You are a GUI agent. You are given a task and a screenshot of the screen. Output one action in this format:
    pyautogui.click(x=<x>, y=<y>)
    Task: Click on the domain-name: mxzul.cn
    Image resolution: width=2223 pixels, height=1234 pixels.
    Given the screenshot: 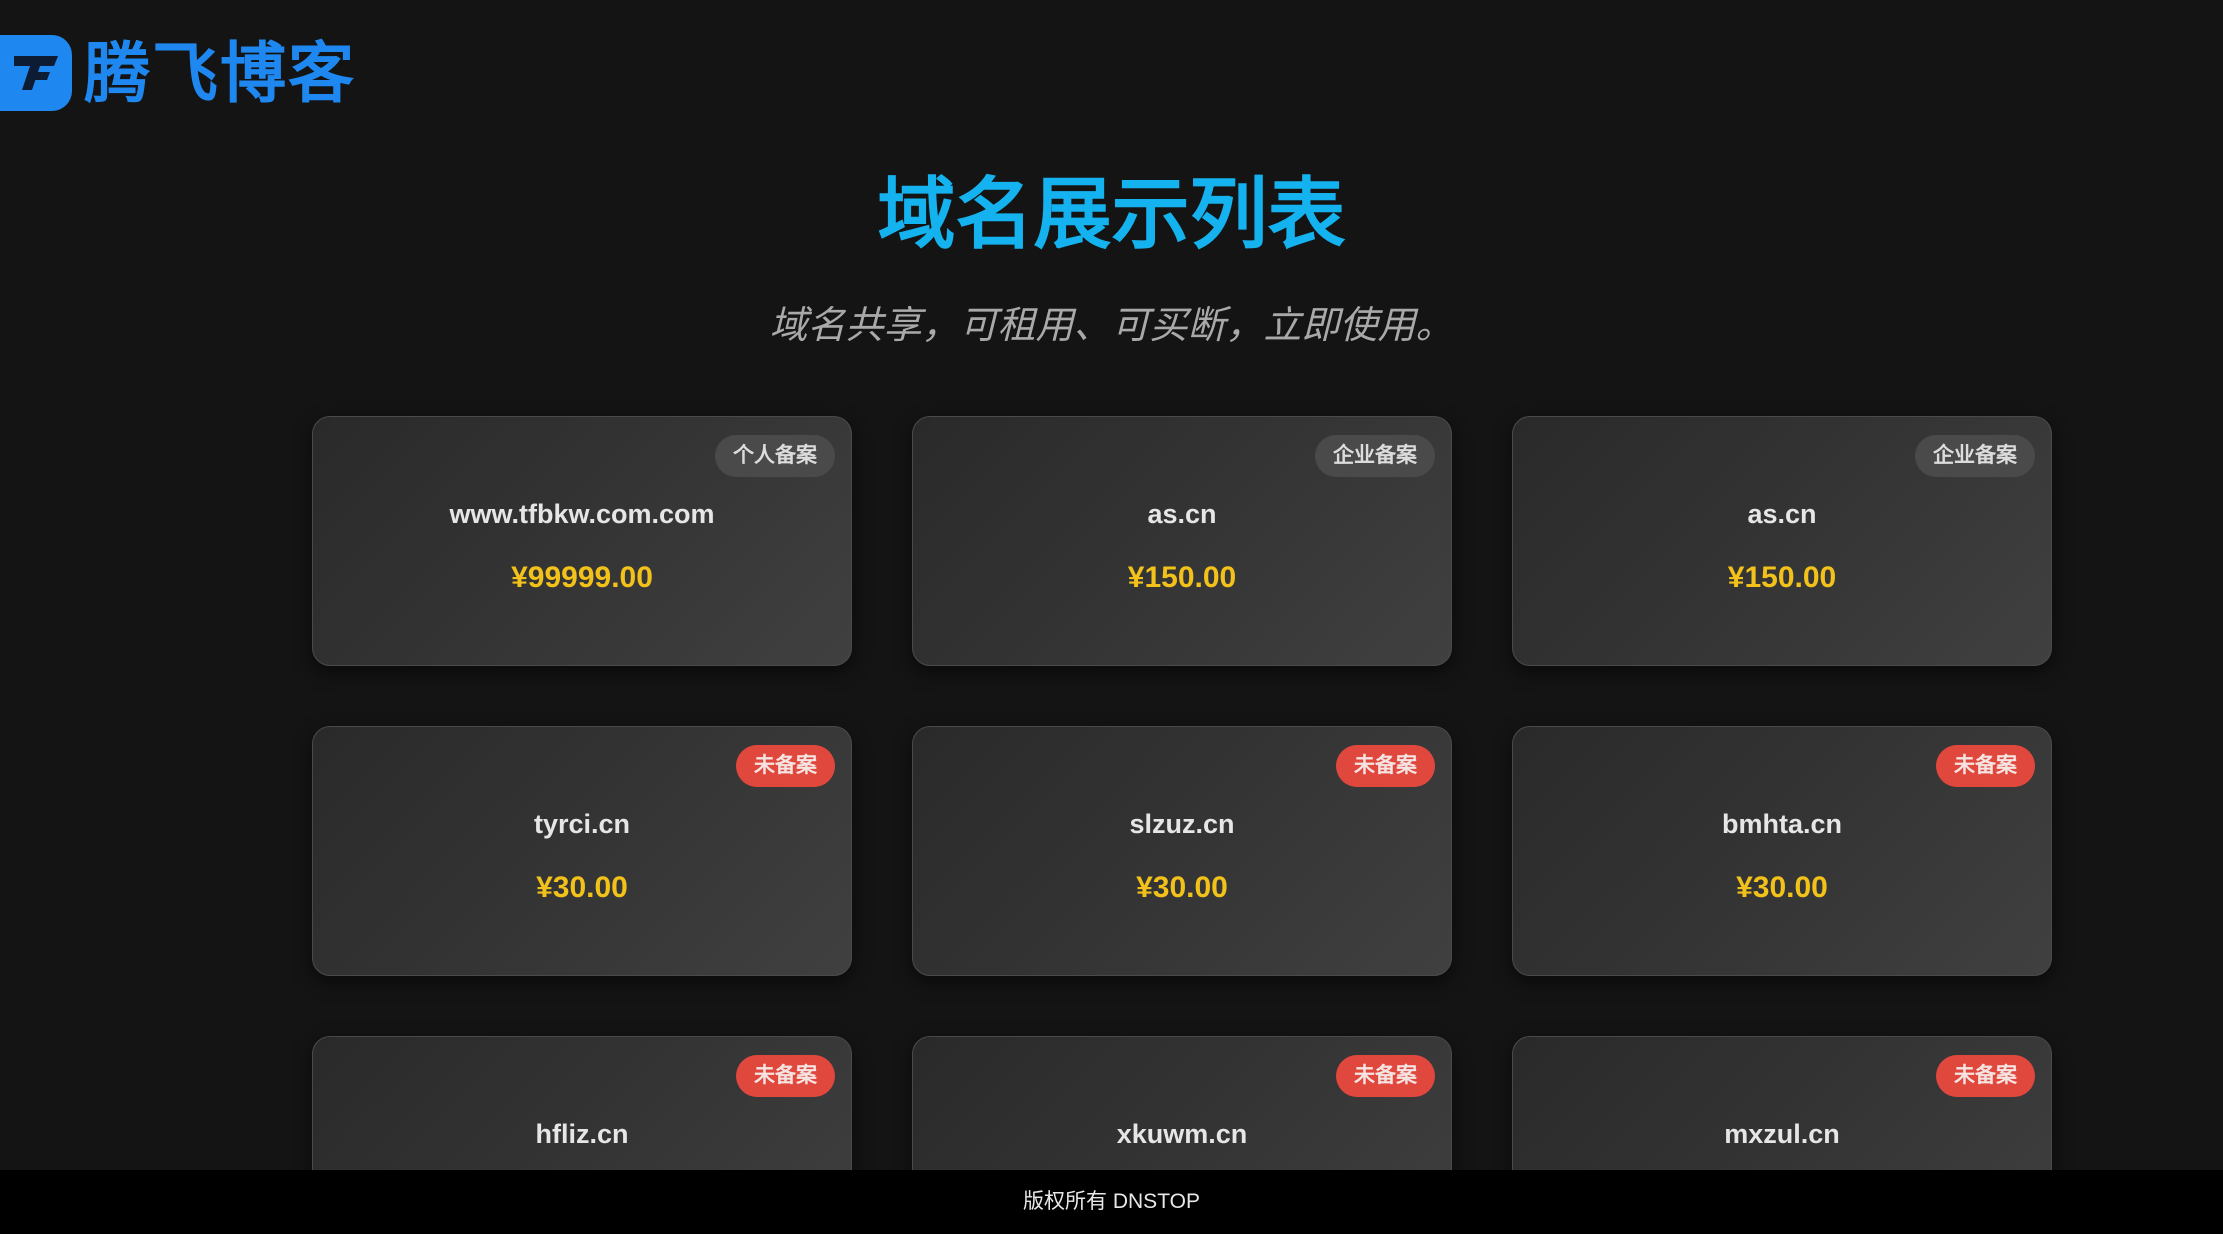 What is the action you would take?
    pyautogui.click(x=1782, y=1134)
    